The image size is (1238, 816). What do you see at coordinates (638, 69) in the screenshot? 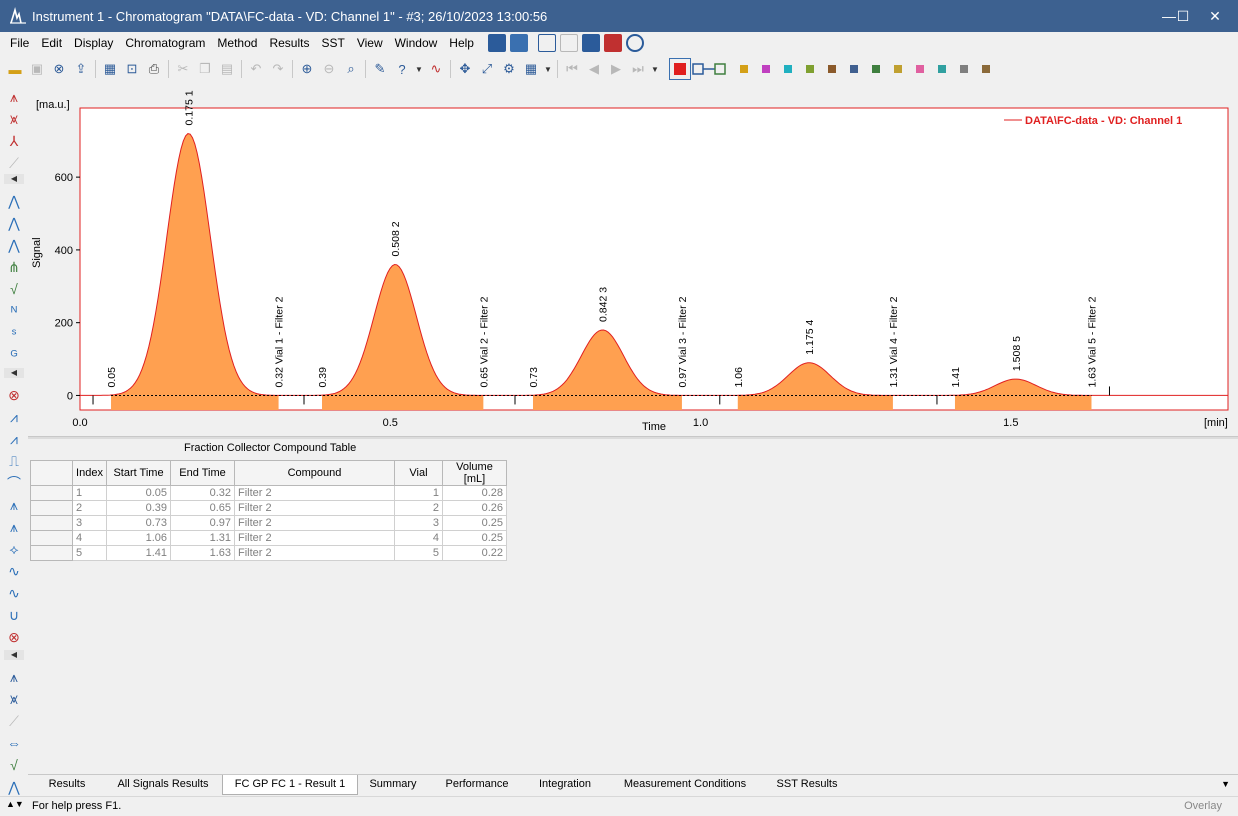
I see `last-icon: ⏭` at bounding box center [638, 69].